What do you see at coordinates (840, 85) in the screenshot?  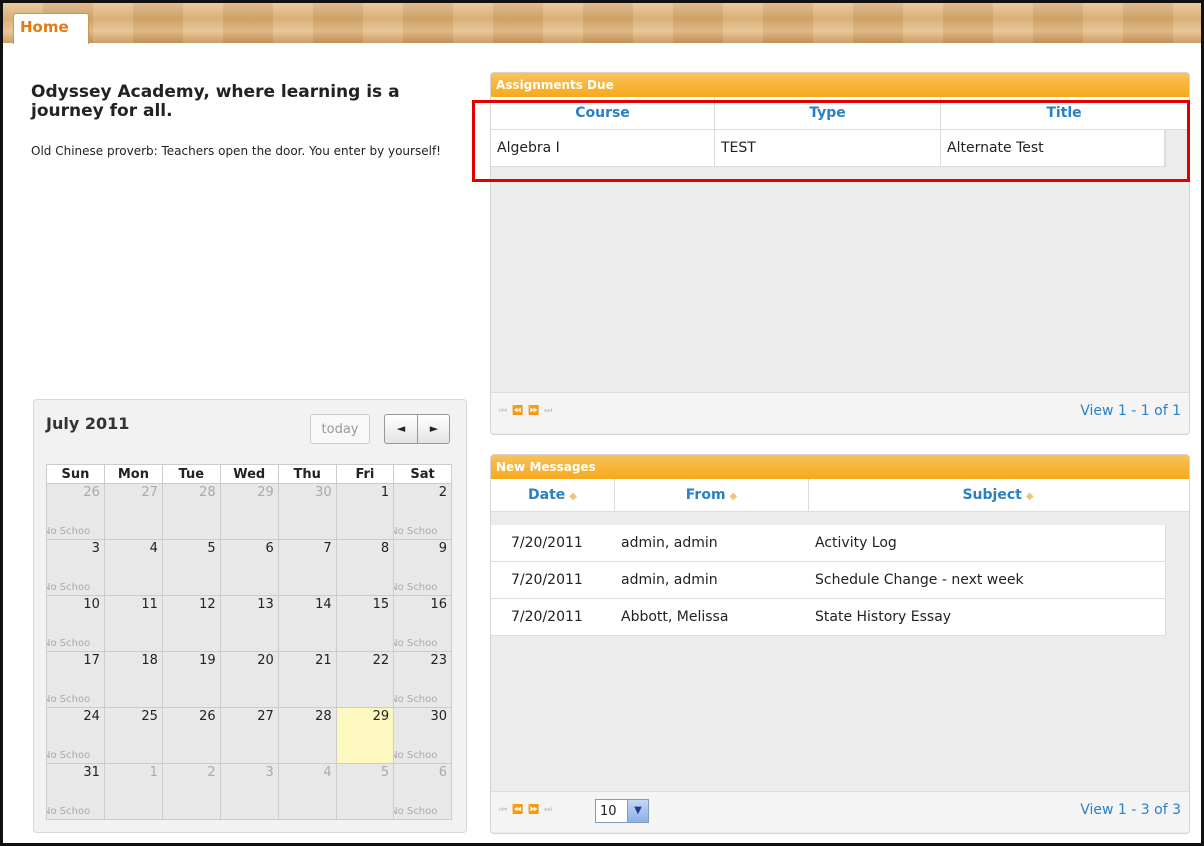 I see `assignments-panel-title: Assignments Due` at bounding box center [840, 85].